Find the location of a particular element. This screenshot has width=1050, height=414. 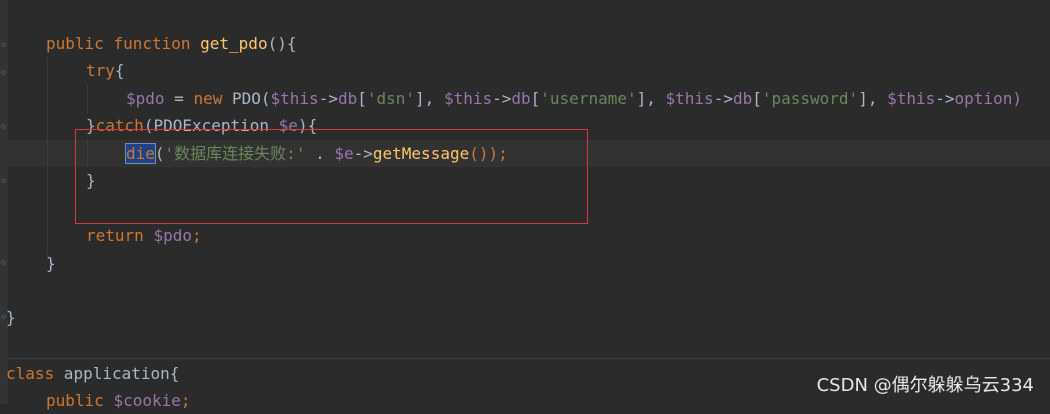

function-name: get_pdo is located at coordinates (234, 43).